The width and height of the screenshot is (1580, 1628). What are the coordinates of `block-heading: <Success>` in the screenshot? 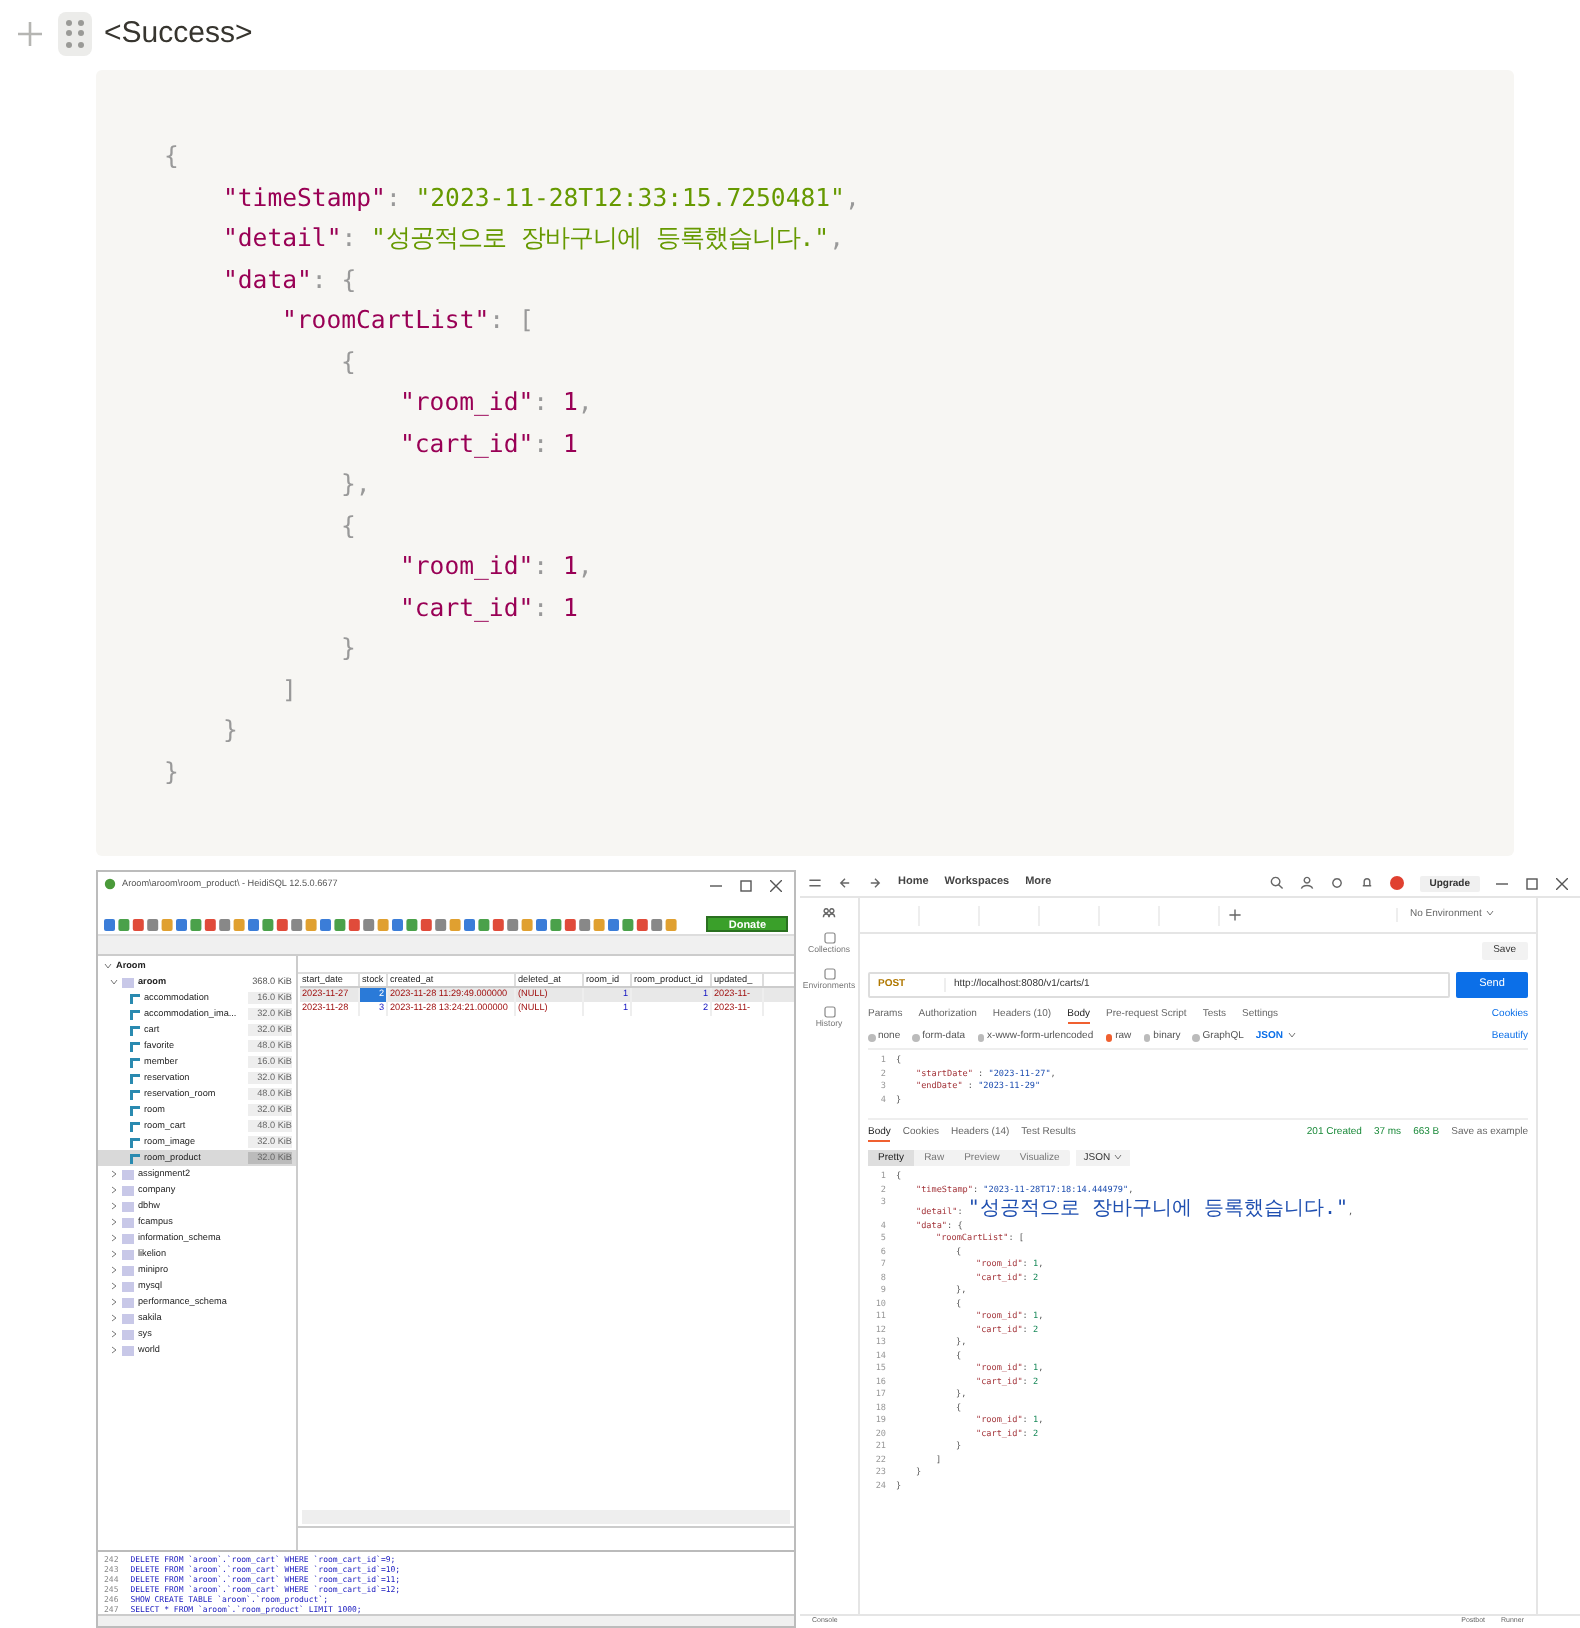 It's located at (178, 33).